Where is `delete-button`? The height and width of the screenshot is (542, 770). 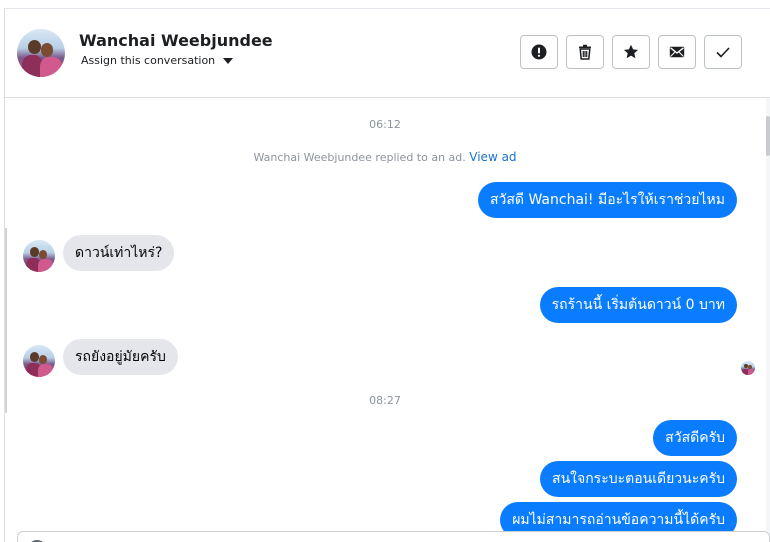 delete-button is located at coordinates (585, 52).